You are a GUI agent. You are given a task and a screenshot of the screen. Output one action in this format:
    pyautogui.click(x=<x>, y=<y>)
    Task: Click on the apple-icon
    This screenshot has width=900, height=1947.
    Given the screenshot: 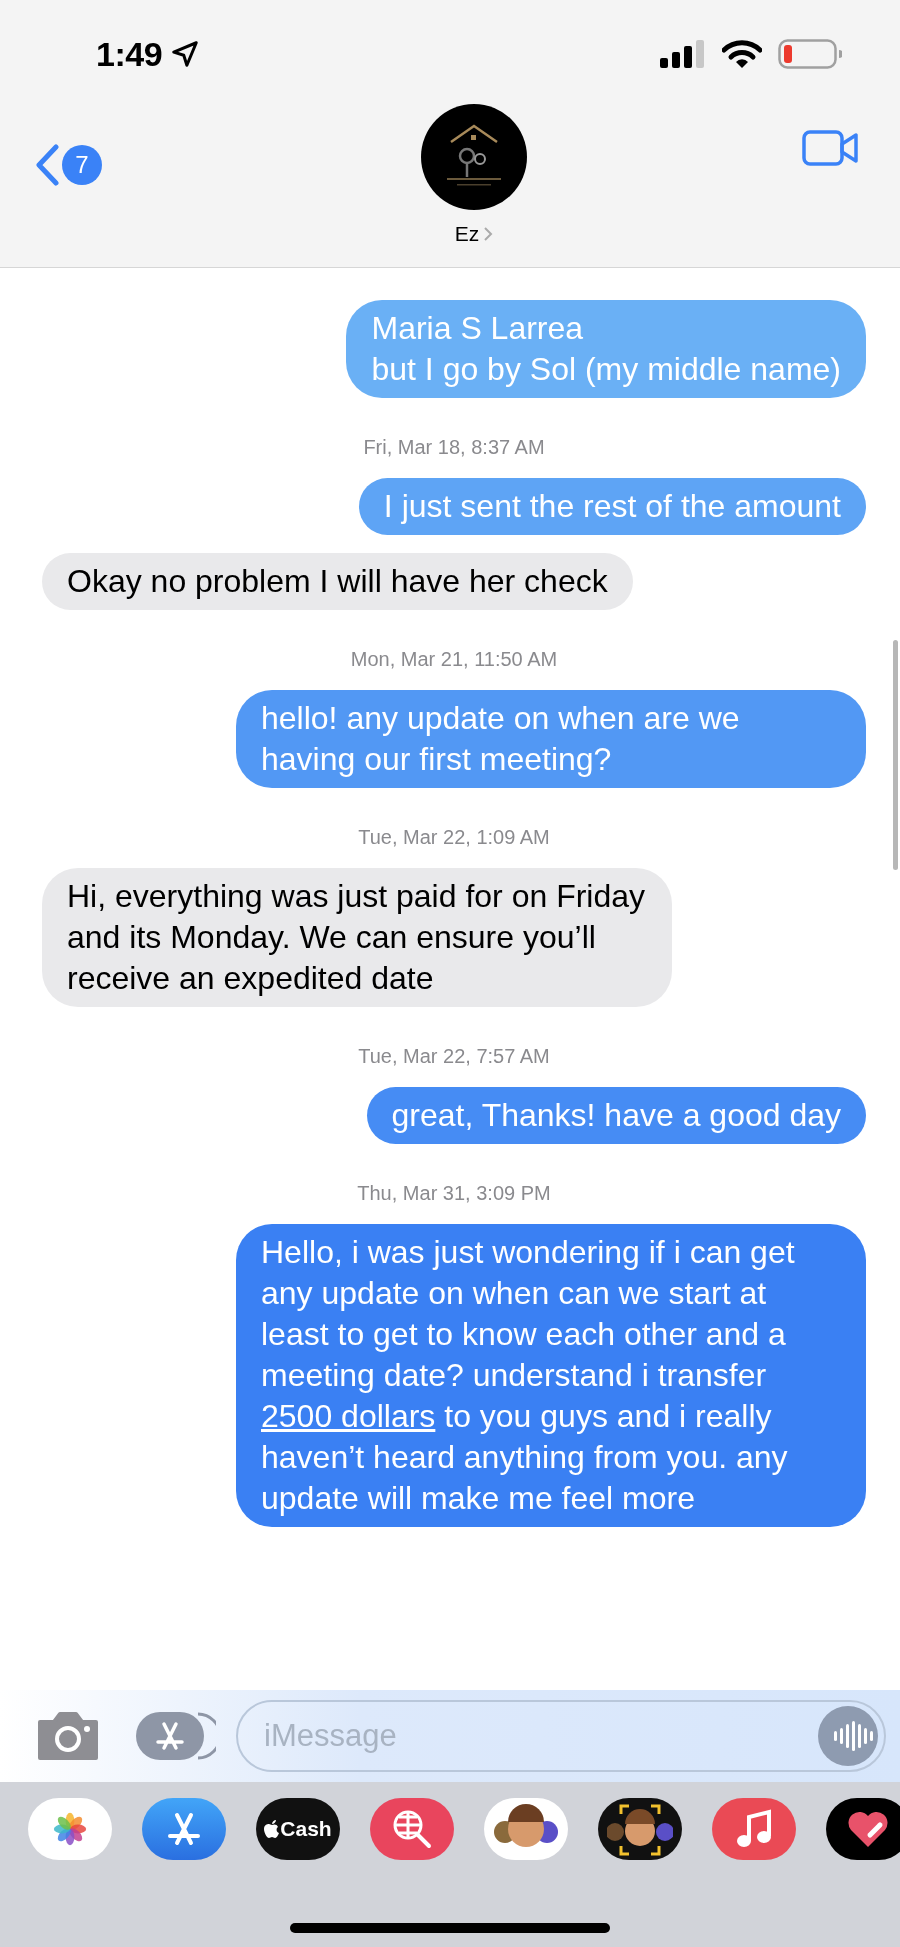 What is the action you would take?
    pyautogui.click(x=272, y=1829)
    